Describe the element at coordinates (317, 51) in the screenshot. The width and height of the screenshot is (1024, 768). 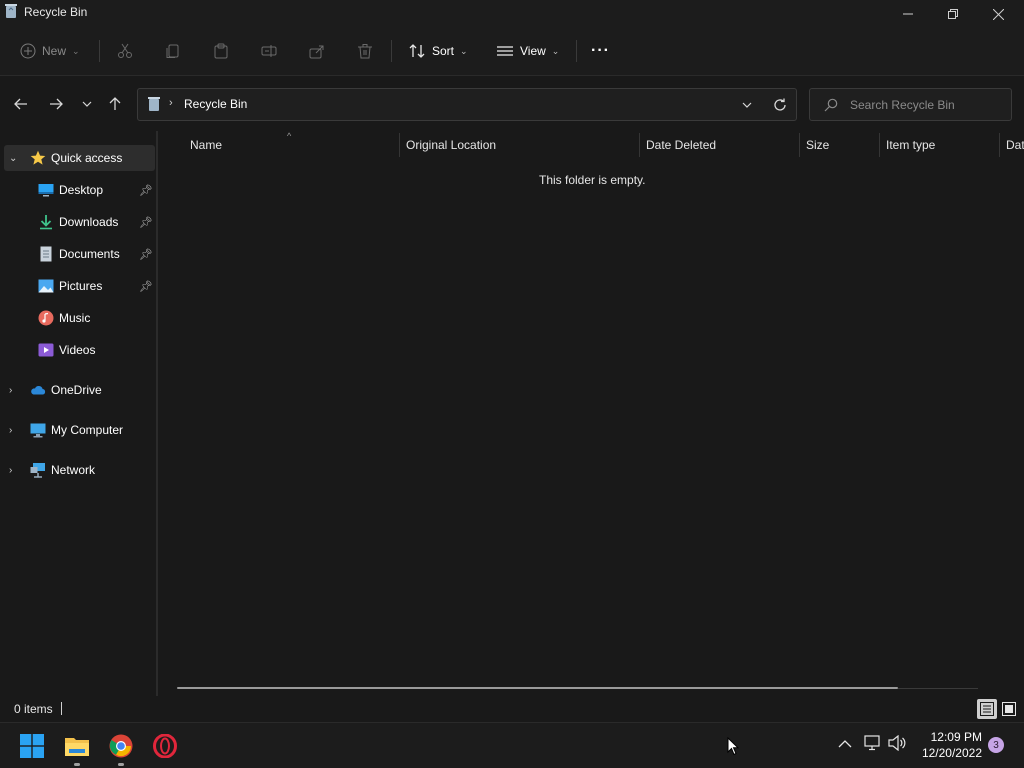
I see `share-button` at that location.